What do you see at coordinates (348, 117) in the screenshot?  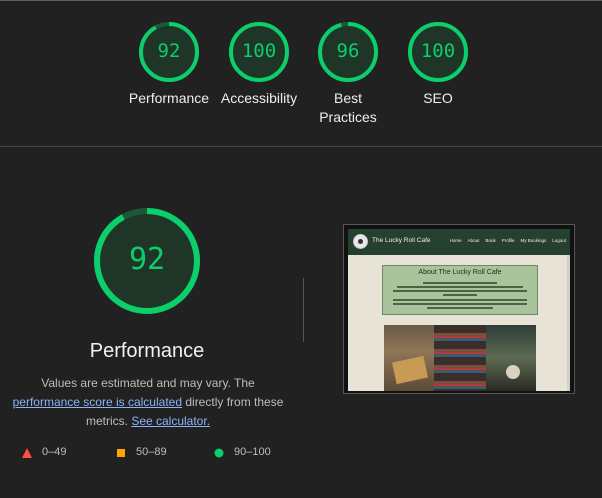 I see `label-line: Practices` at bounding box center [348, 117].